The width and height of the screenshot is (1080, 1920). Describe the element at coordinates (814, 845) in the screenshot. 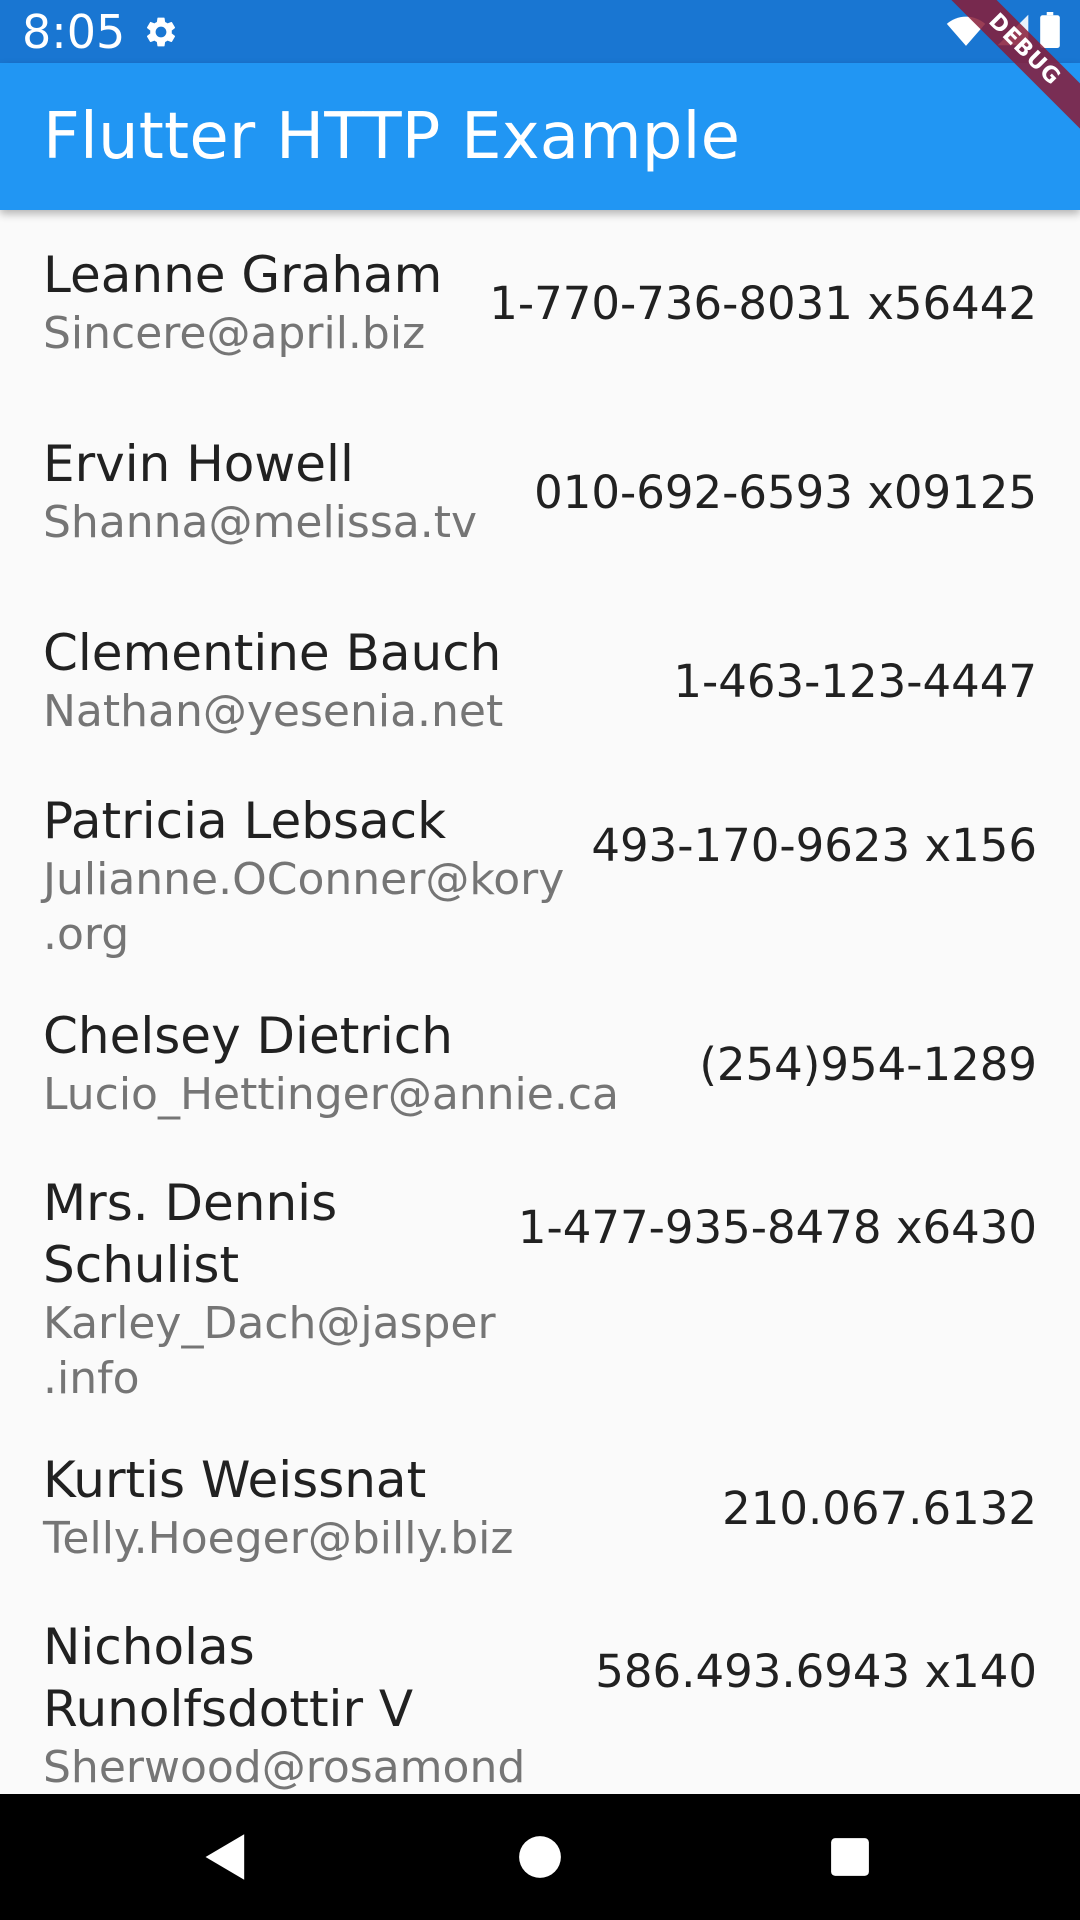

I see `user-phone: 493-170-9623 x156` at that location.